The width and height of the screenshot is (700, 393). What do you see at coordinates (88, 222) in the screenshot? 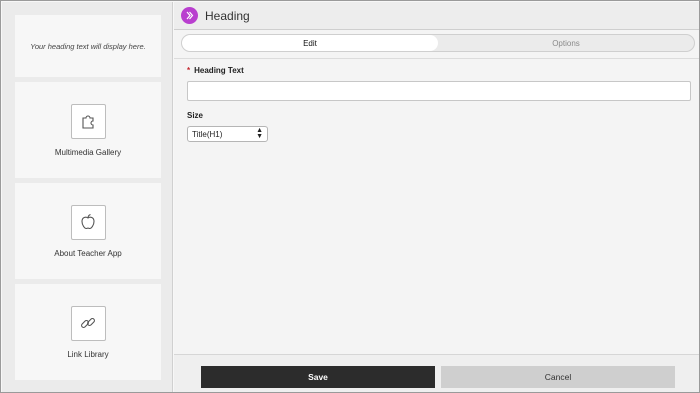
I see `apple-icon` at bounding box center [88, 222].